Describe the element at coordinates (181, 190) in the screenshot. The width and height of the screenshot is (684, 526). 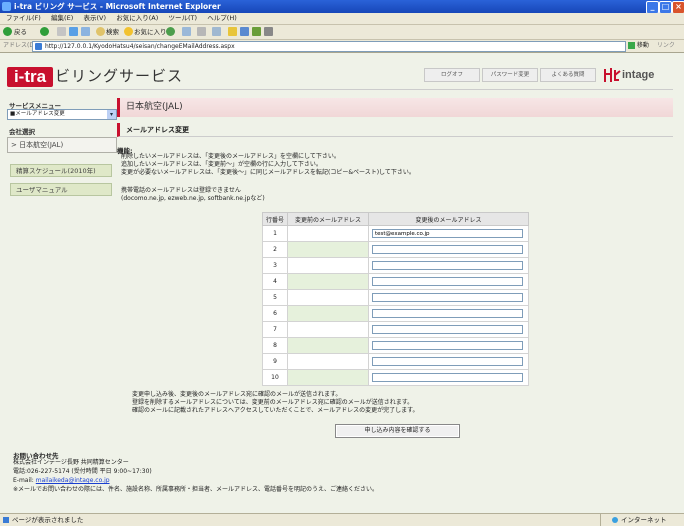
I see `function-line: 携帯電話のメールアドレスは登録できません` at that location.